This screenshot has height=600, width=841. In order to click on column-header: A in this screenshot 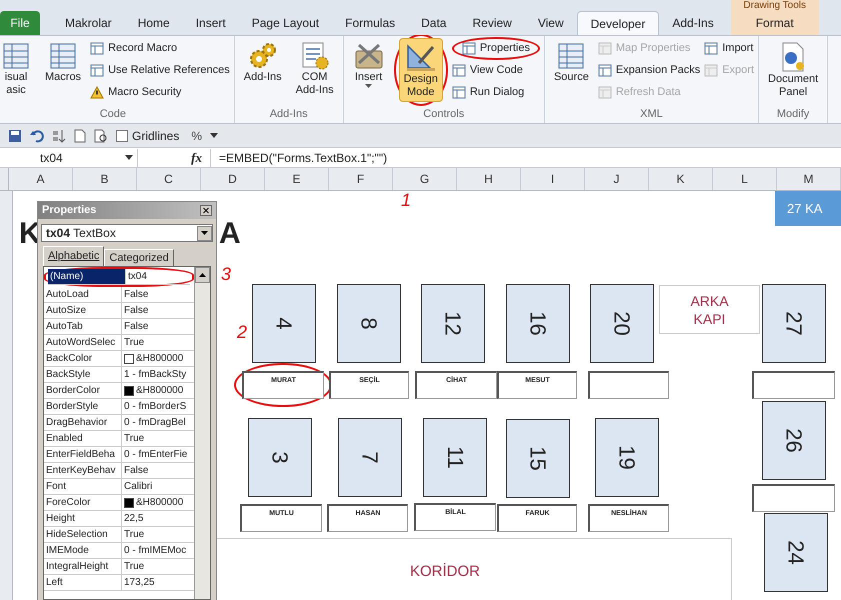, I will do `click(41, 179)`.